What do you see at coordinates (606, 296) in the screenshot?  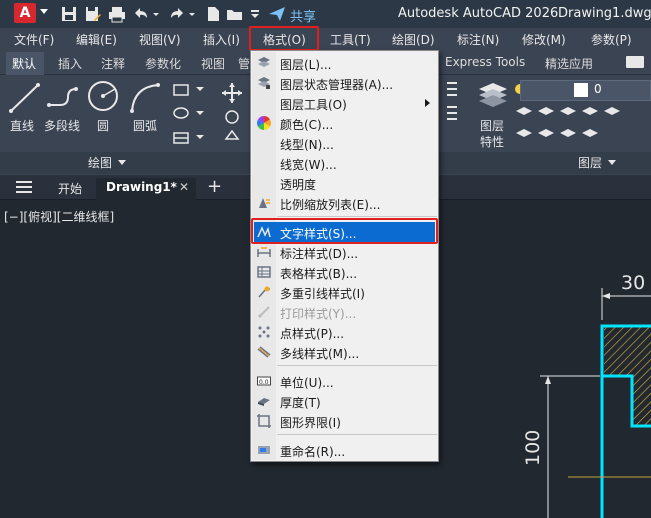 I see `dim-arrow-top` at bounding box center [606, 296].